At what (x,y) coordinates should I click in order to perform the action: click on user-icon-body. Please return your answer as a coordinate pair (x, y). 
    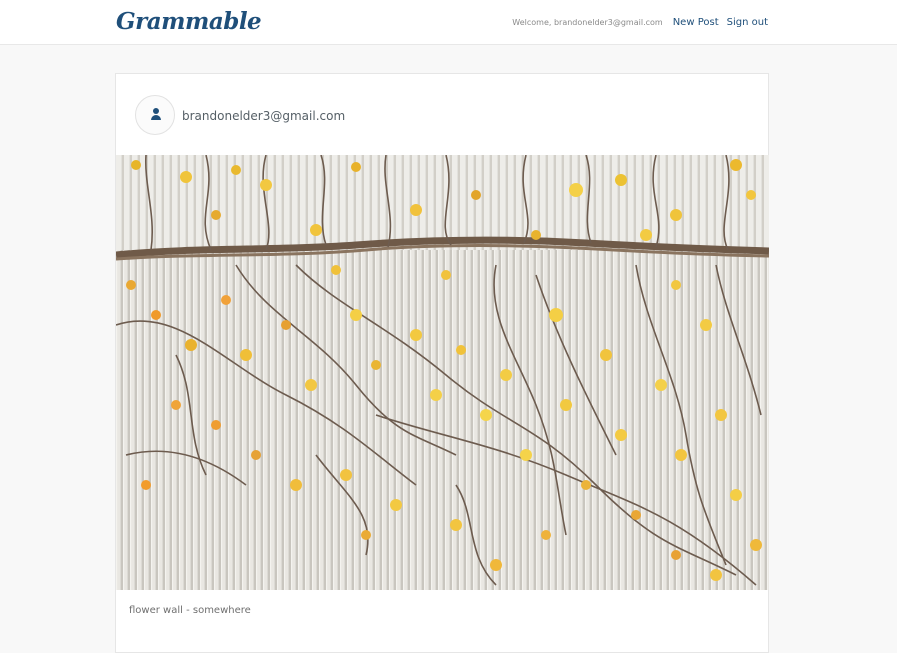
    Looking at the image, I should click on (156, 117).